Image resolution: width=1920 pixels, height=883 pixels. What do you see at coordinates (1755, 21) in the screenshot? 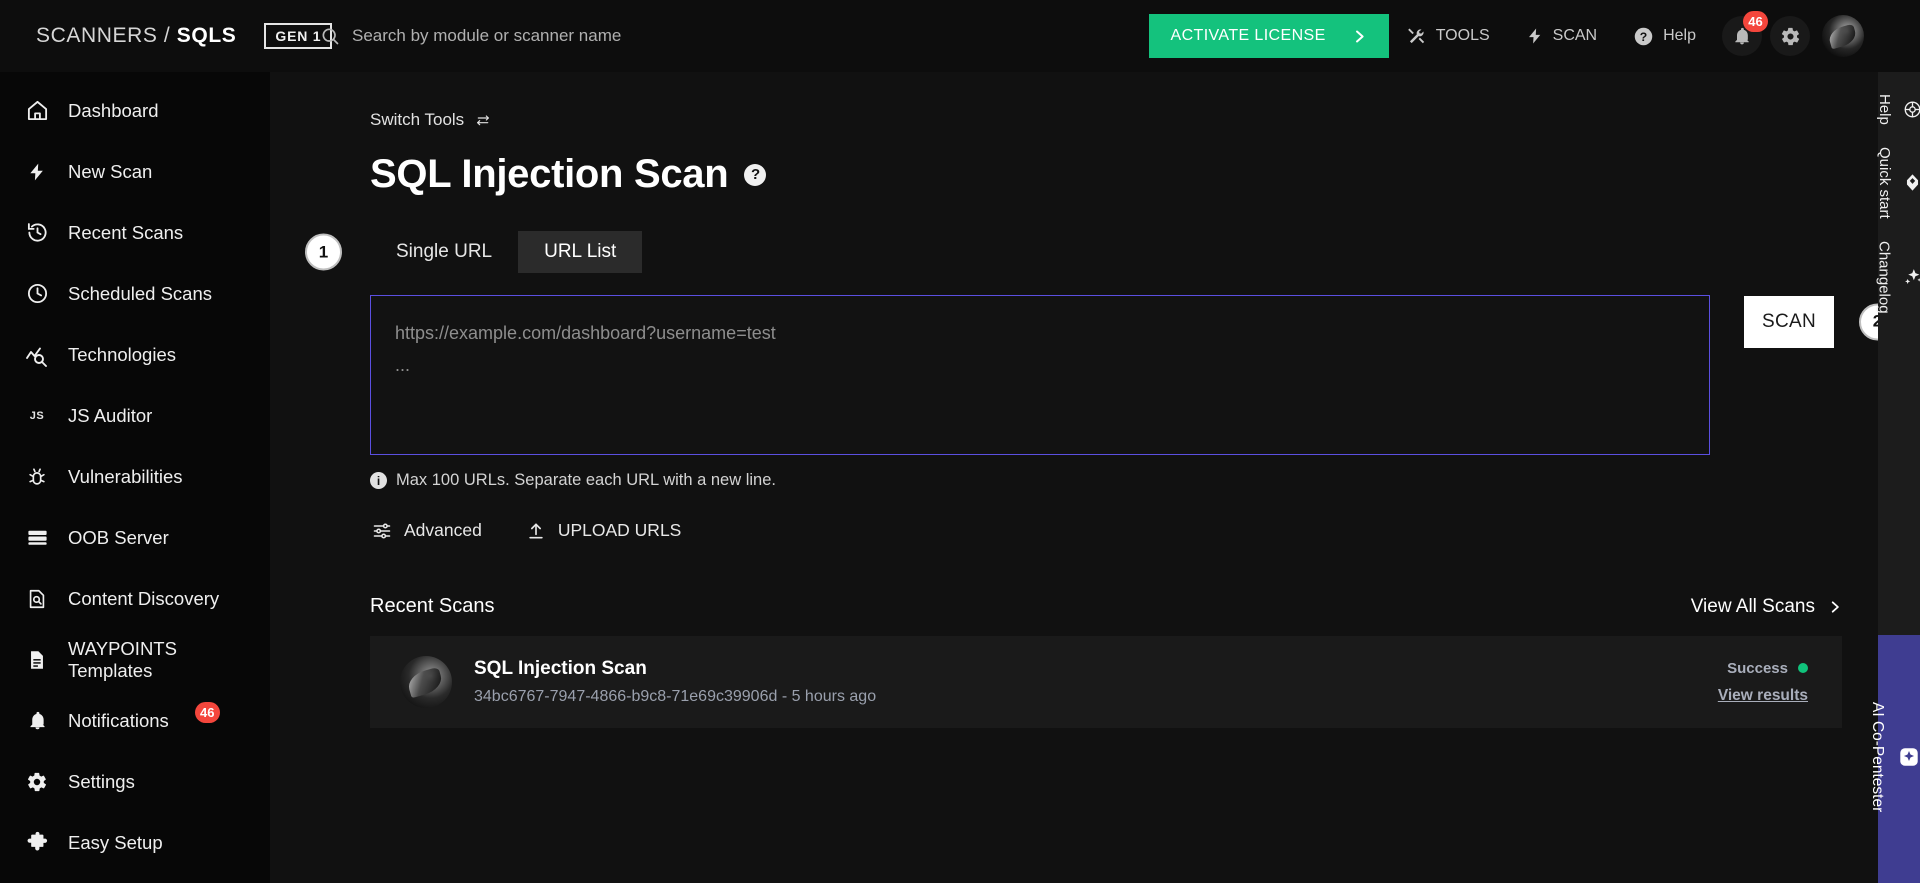
I see `notifications-badge: 46` at bounding box center [1755, 21].